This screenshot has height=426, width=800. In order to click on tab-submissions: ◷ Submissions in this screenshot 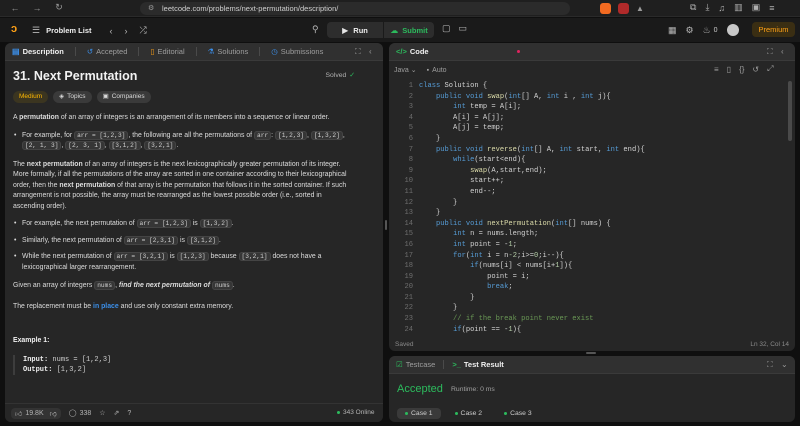, I will do `click(297, 51)`.